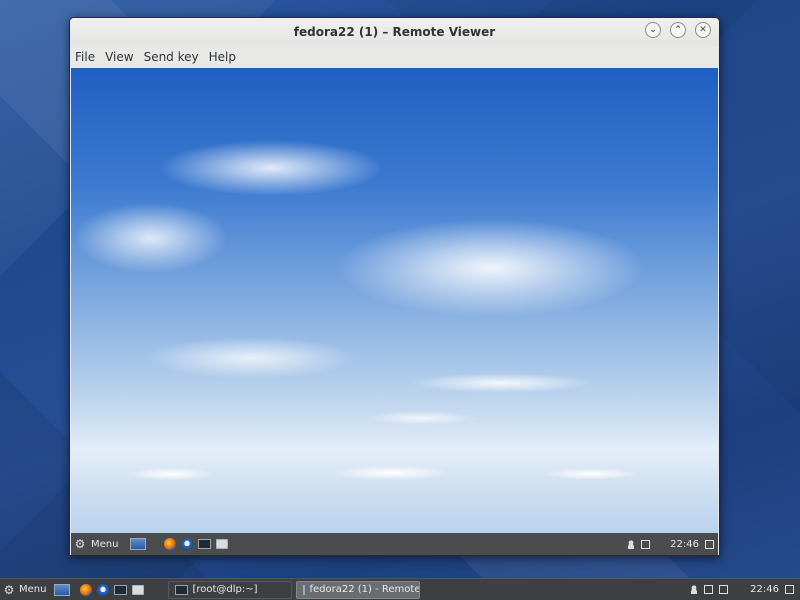  I want to click on close-button: ✕, so click(703, 30).